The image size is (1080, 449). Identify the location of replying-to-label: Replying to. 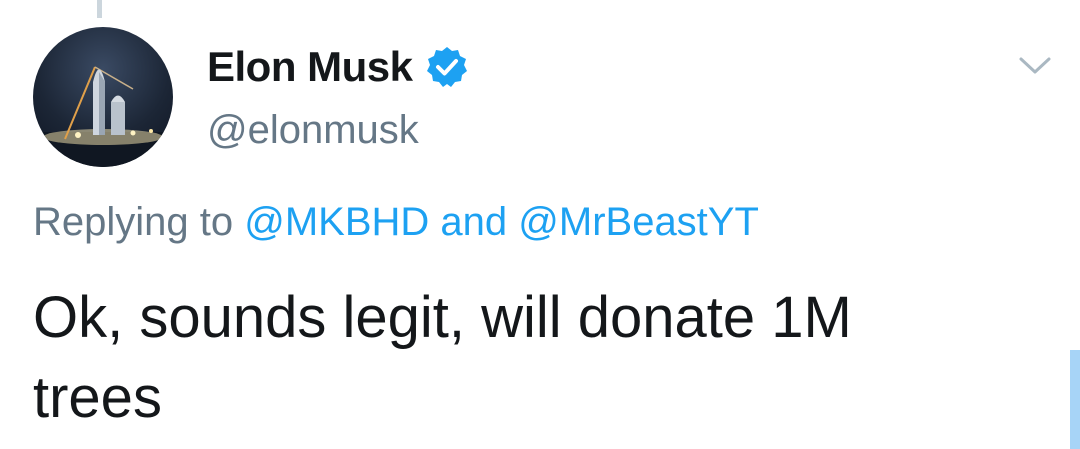
(139, 222).